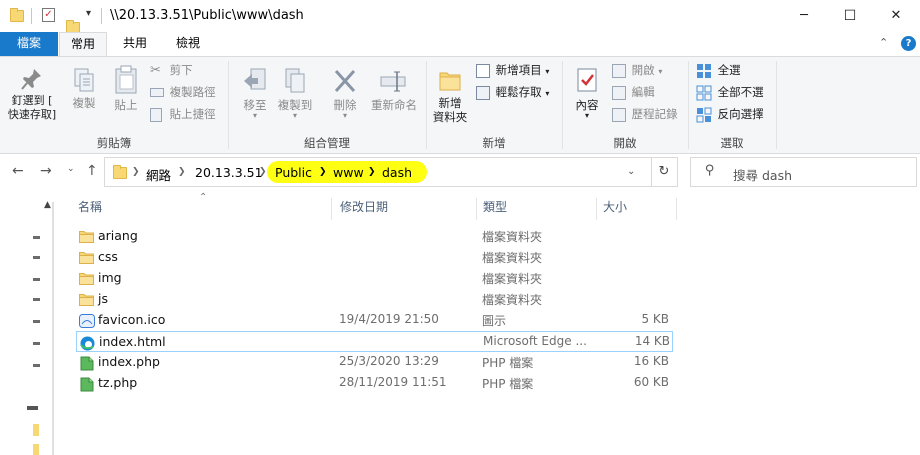  What do you see at coordinates (157, 92) in the screenshot?
I see `copy-path-icon` at bounding box center [157, 92].